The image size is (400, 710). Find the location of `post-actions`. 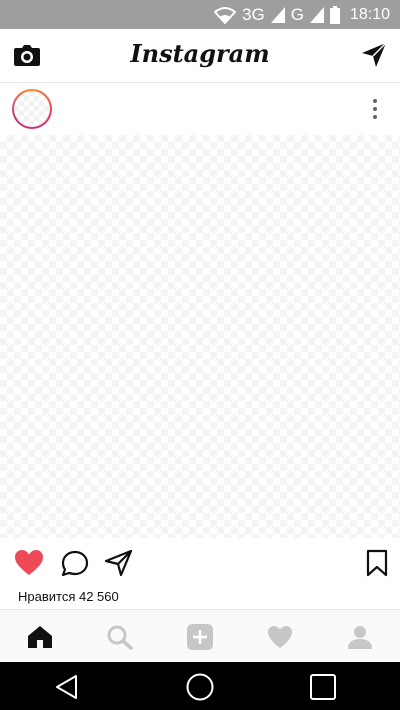

post-actions is located at coordinates (200, 563).